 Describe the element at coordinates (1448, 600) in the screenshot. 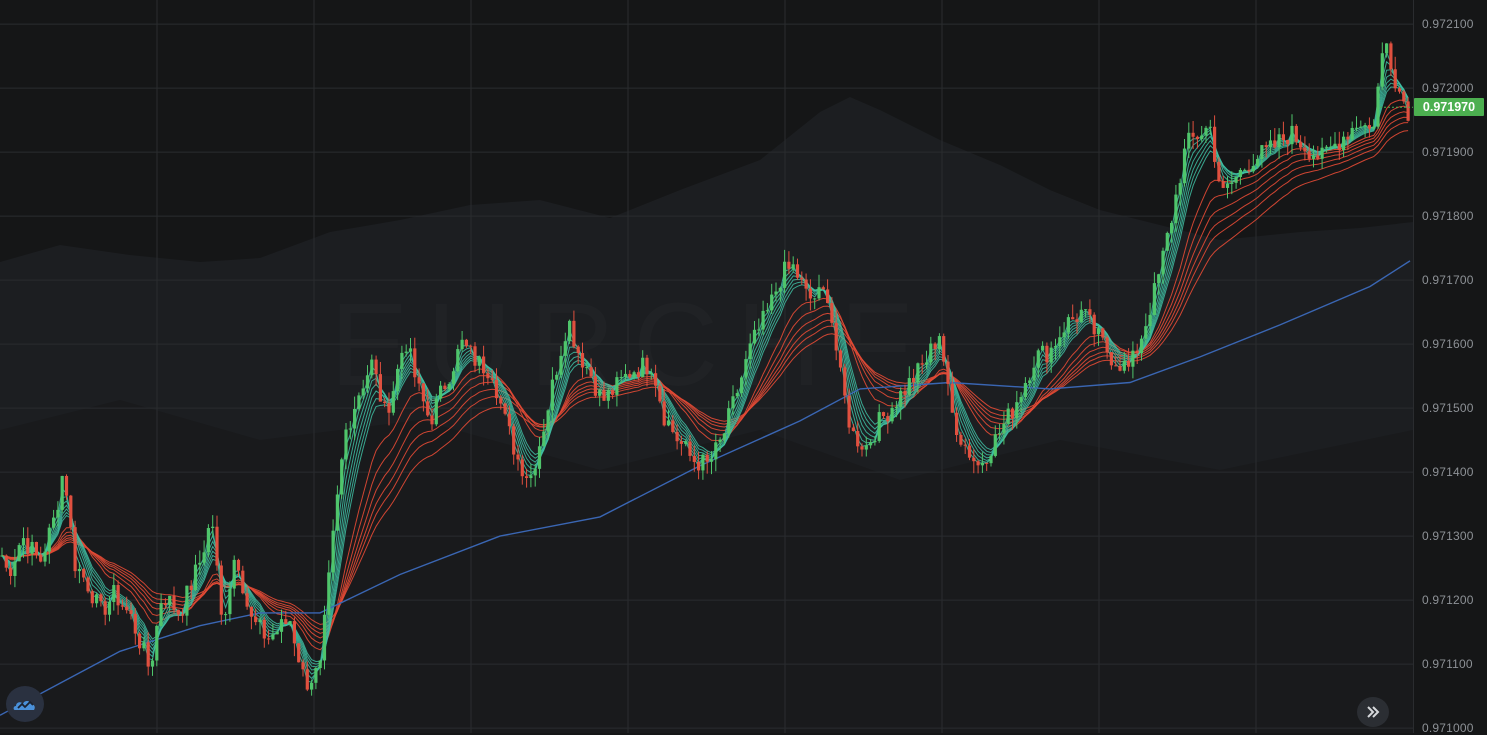

I see `price-tick-label: 0.971200` at that location.